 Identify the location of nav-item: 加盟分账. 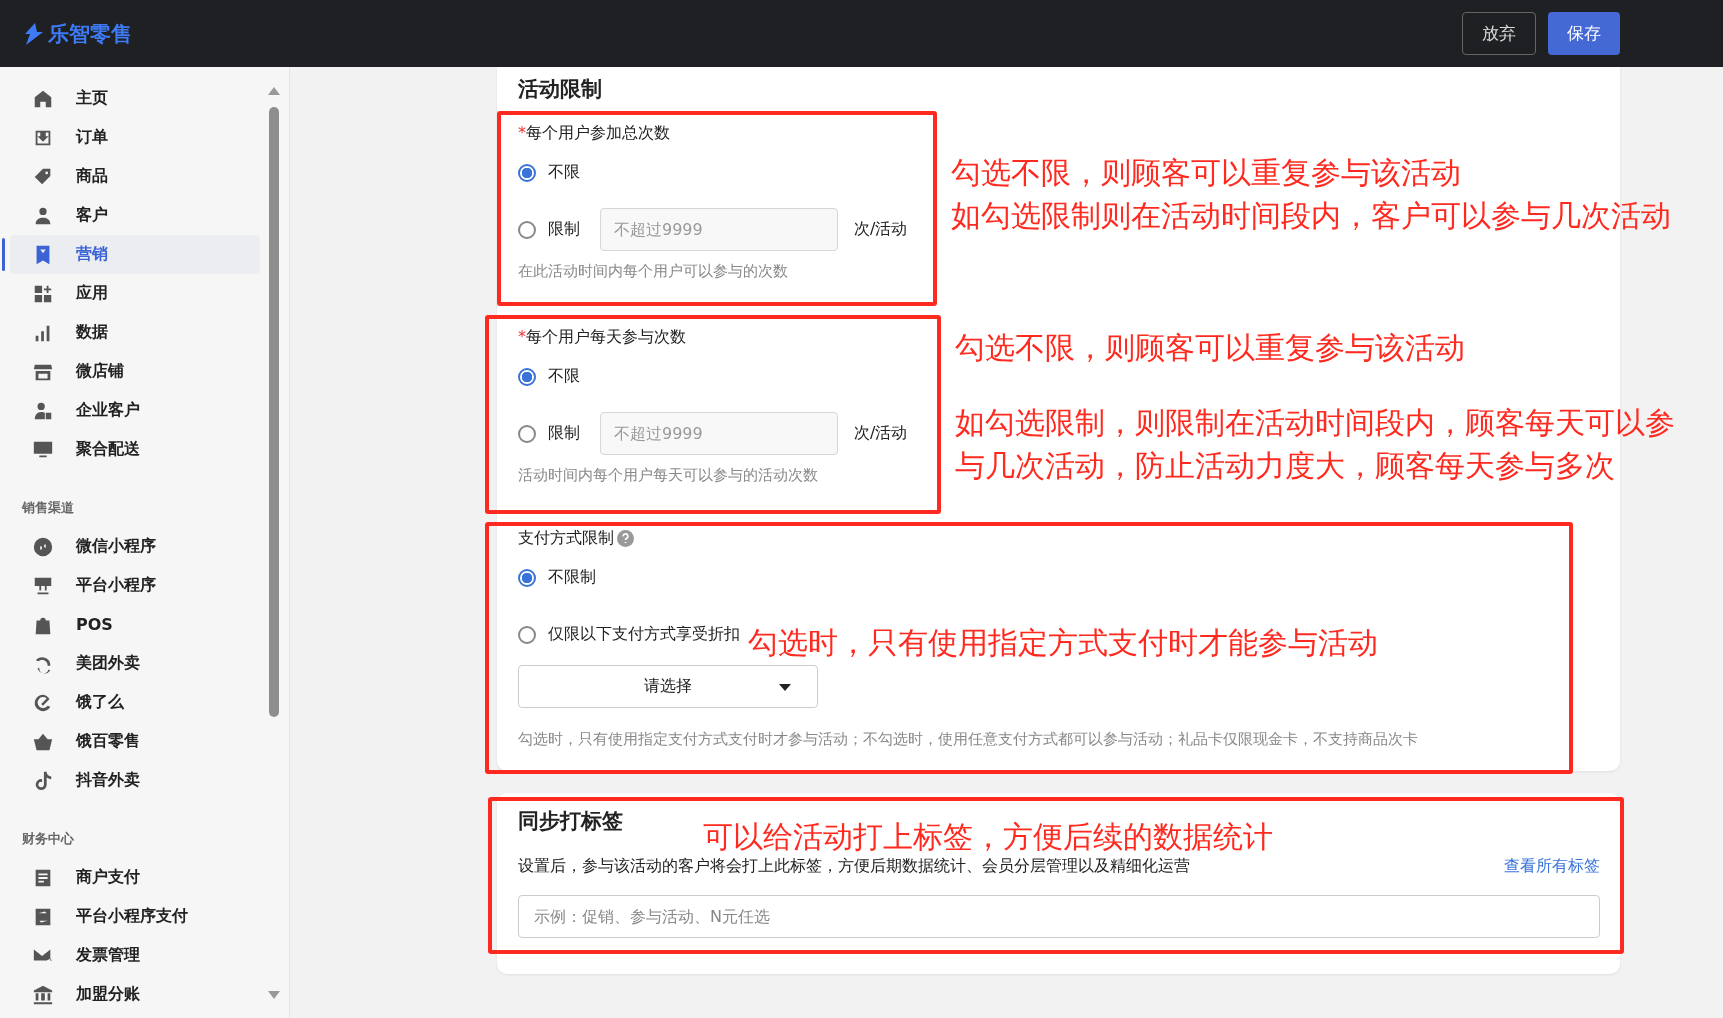
(135, 994).